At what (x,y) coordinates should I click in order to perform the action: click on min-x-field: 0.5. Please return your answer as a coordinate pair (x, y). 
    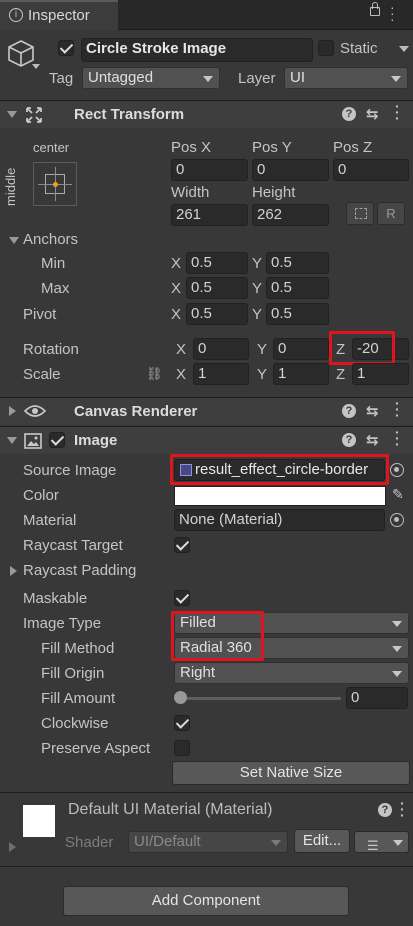
    Looking at the image, I should click on (217, 263).